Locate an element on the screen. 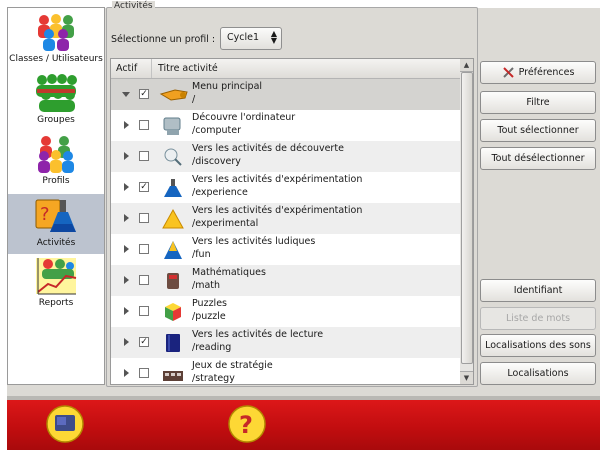 The image size is (600, 450). sidebar-item-label: Profils is located at coordinates (56, 181).